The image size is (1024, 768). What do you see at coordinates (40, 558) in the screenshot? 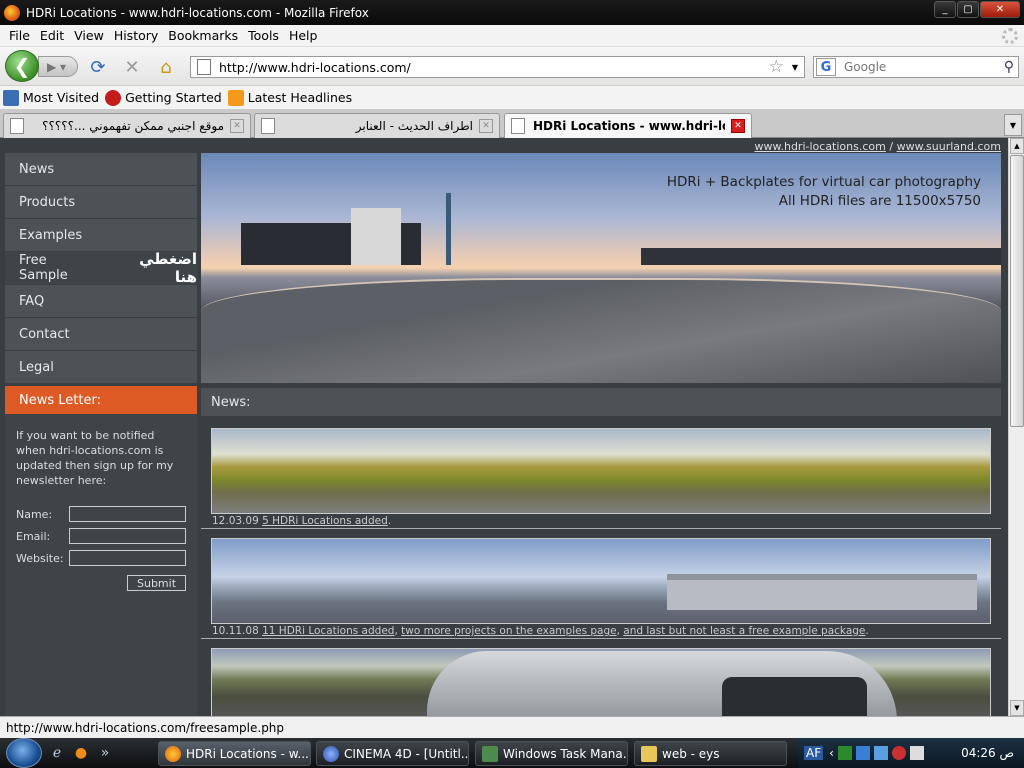
I see `website-label: Website:` at bounding box center [40, 558].